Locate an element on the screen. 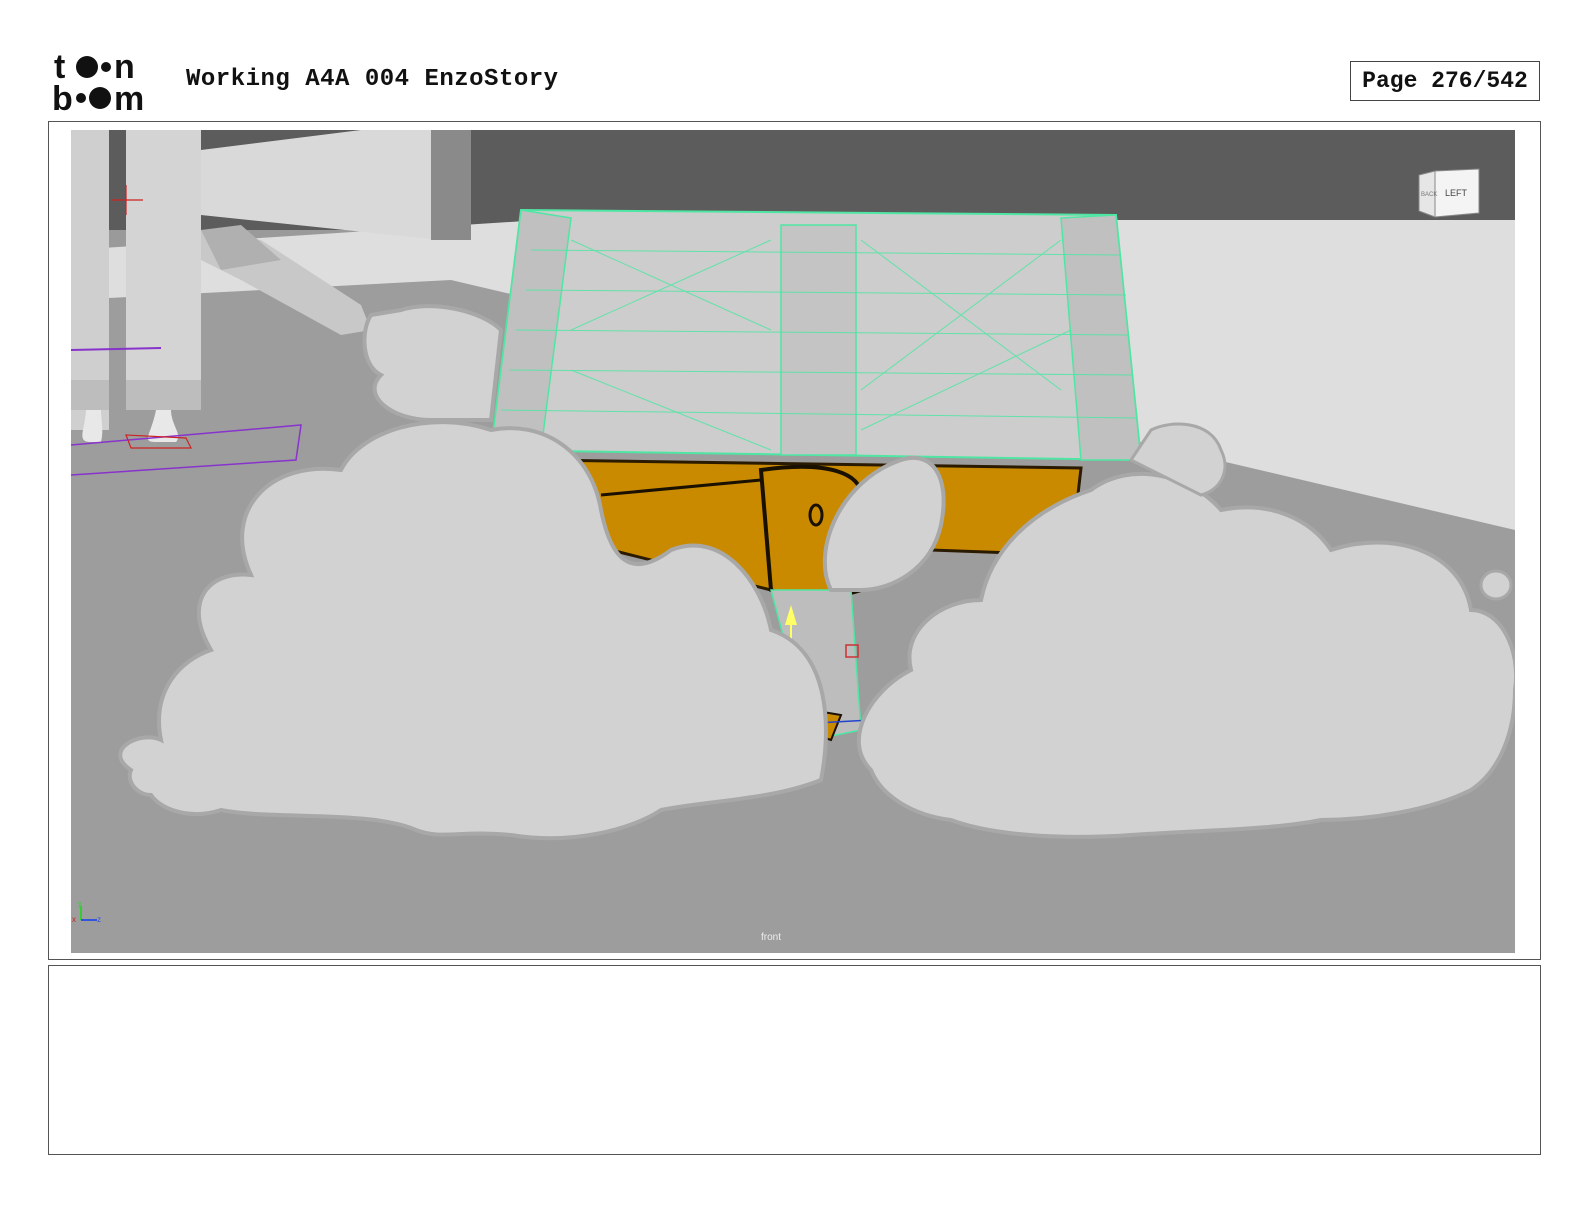  page-counter: Page 276/542 is located at coordinates (1445, 81).